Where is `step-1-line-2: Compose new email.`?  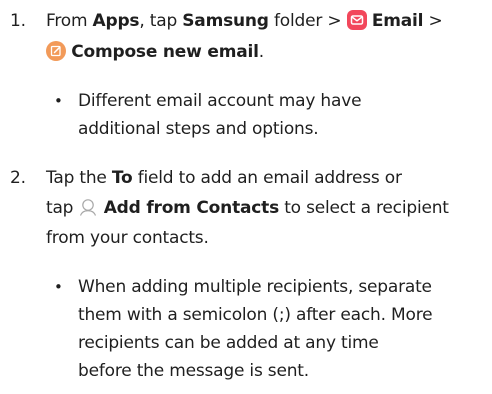
step-1-line-2: Compose new email. is located at coordinates (155, 54).